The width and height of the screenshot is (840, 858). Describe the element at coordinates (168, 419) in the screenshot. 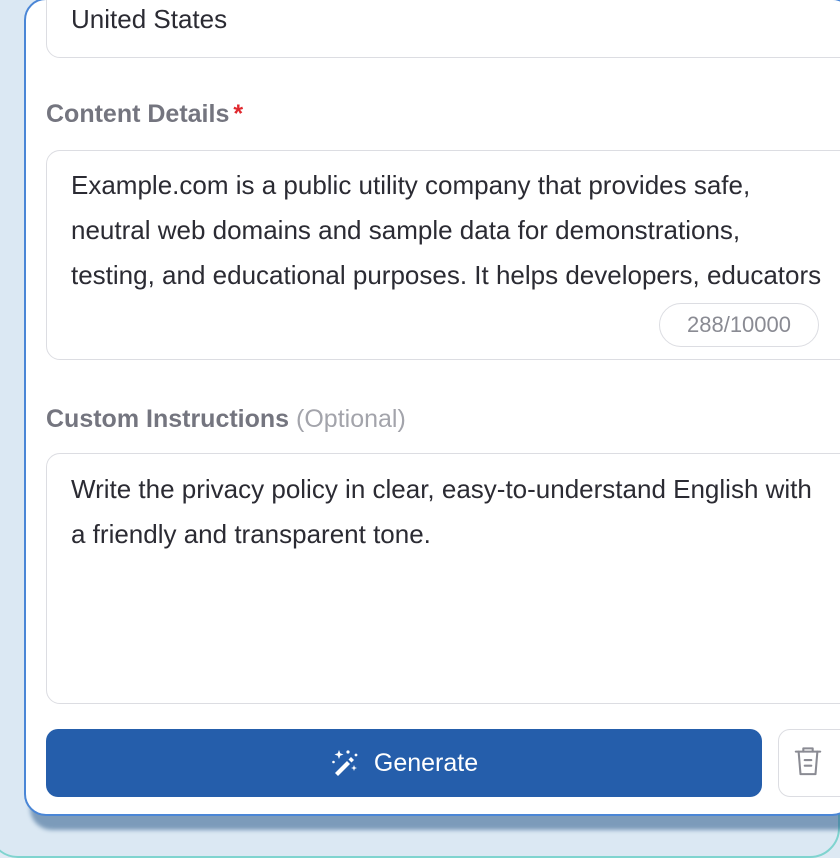

I see `custom-instructions-label-text: Custom Instructions` at that location.